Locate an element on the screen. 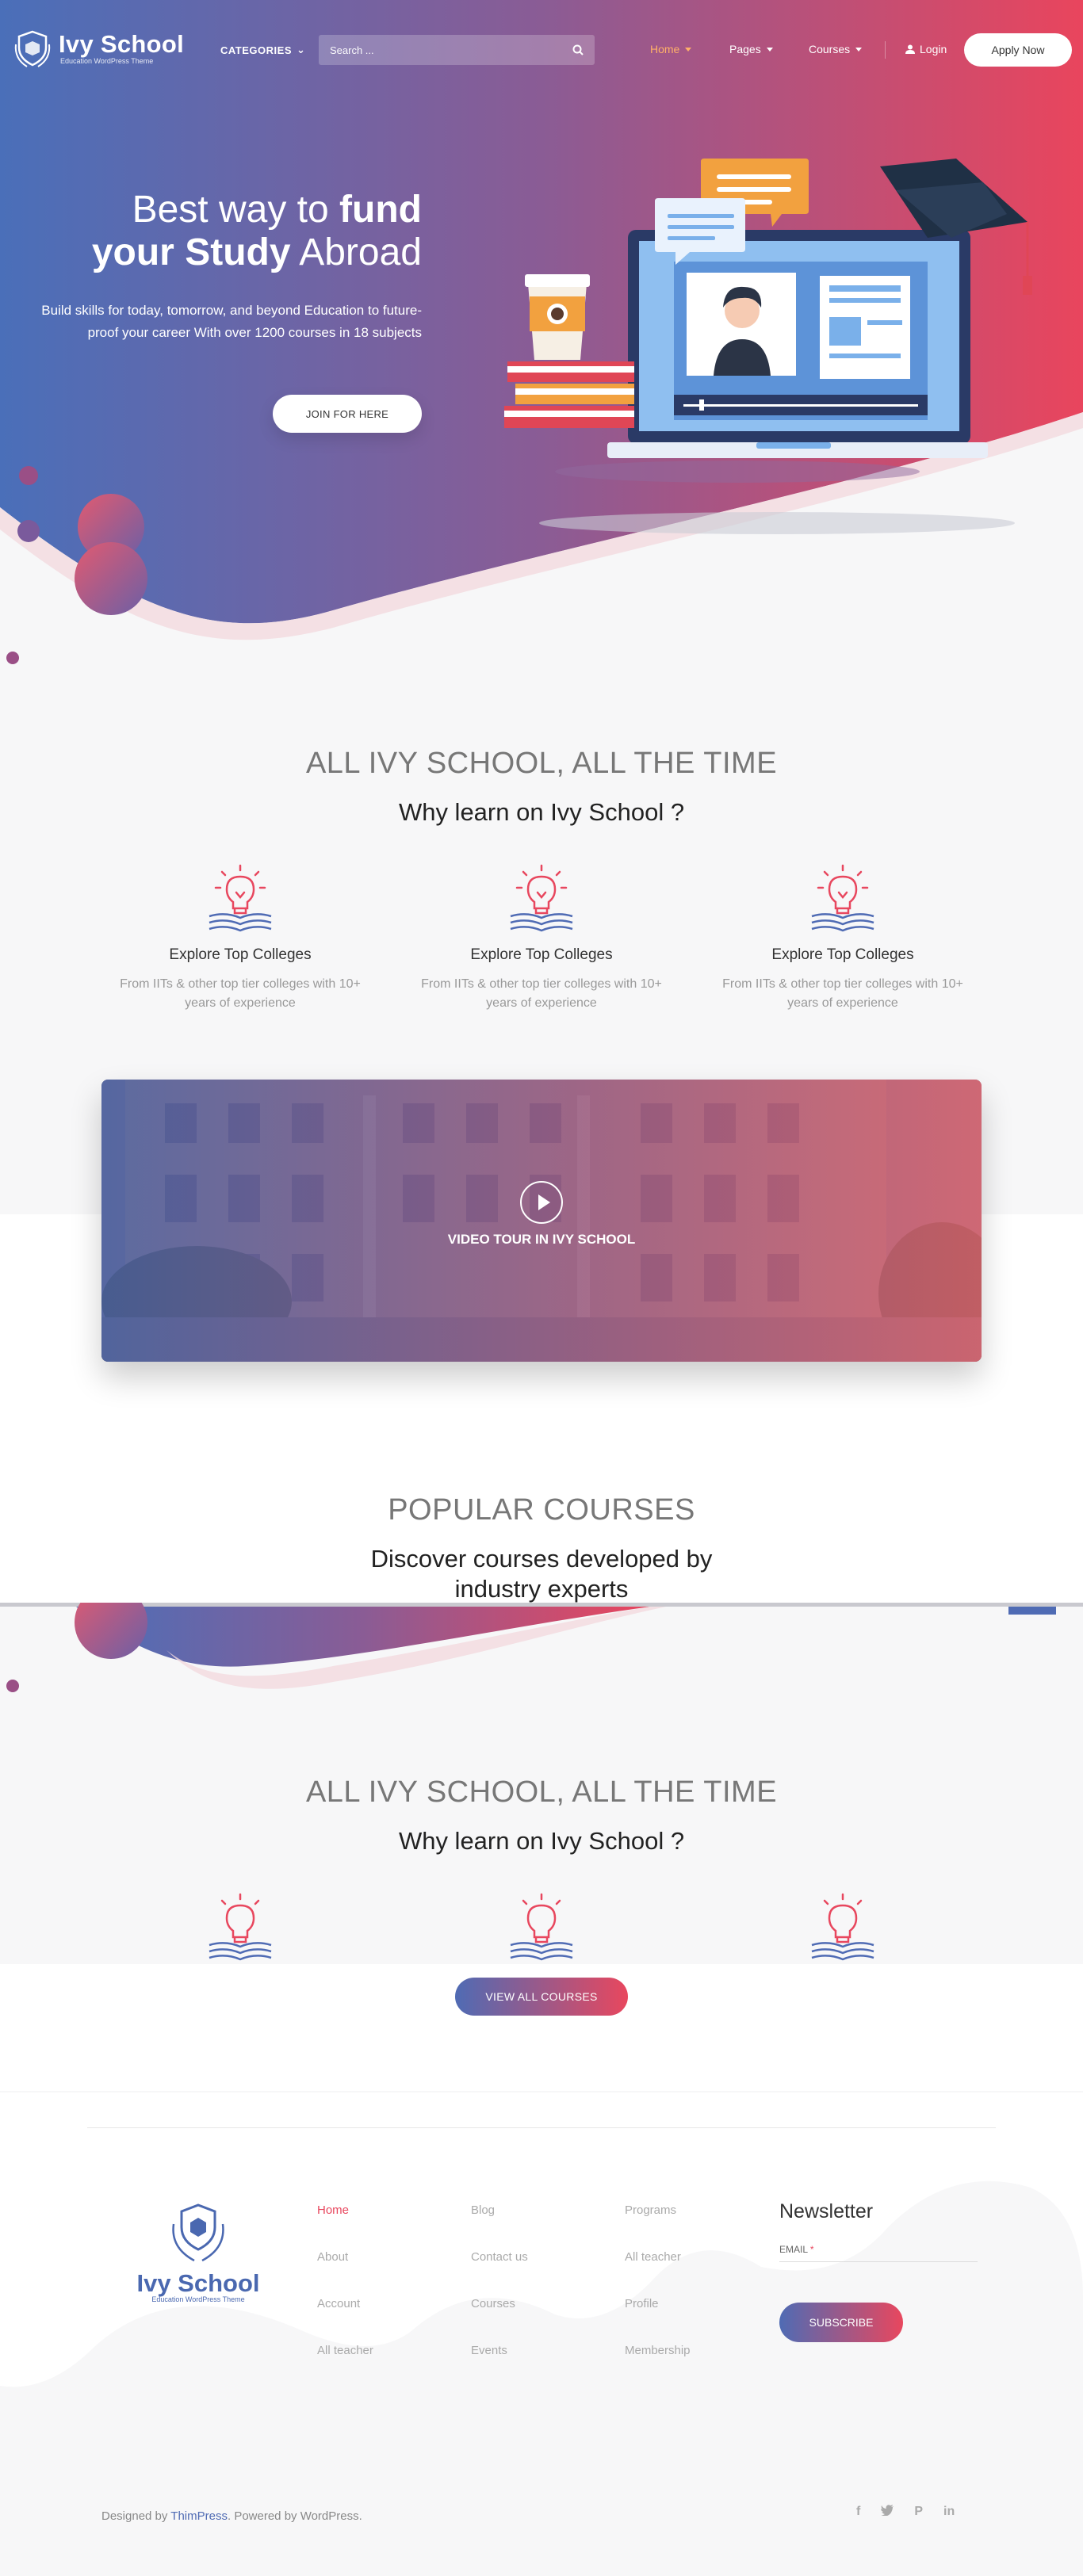  facebook-icon: f is located at coordinates (858, 2512).